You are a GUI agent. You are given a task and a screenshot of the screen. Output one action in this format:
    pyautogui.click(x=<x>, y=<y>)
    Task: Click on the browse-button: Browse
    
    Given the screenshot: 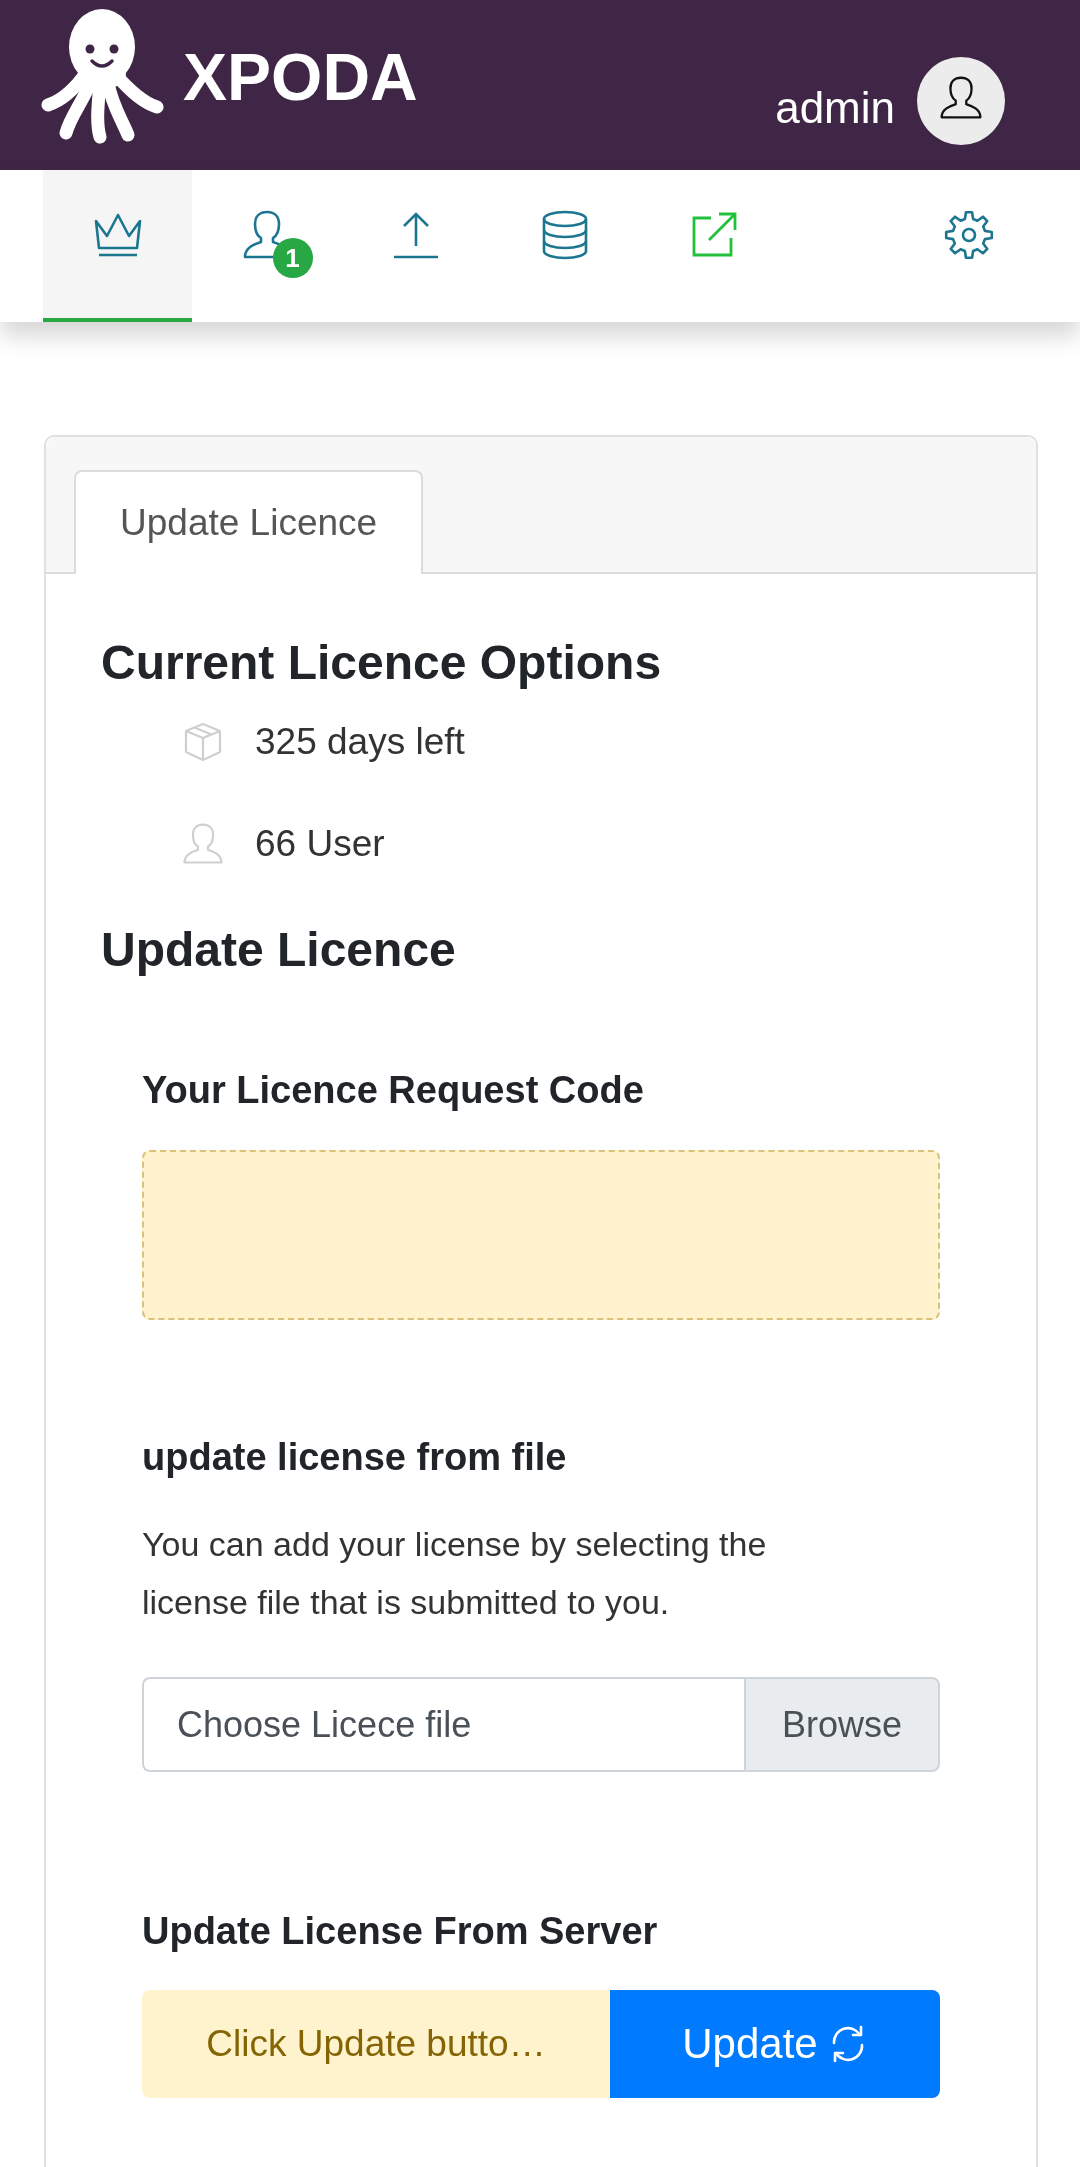 What is the action you would take?
    pyautogui.click(x=842, y=1724)
    